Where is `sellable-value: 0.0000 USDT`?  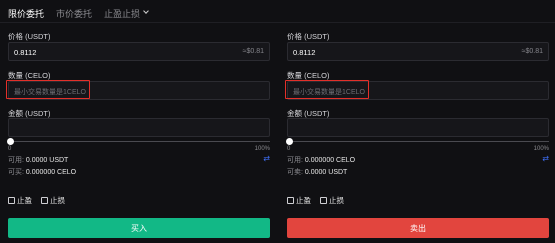
sellable-value: 0.0000 USDT is located at coordinates (326, 172).